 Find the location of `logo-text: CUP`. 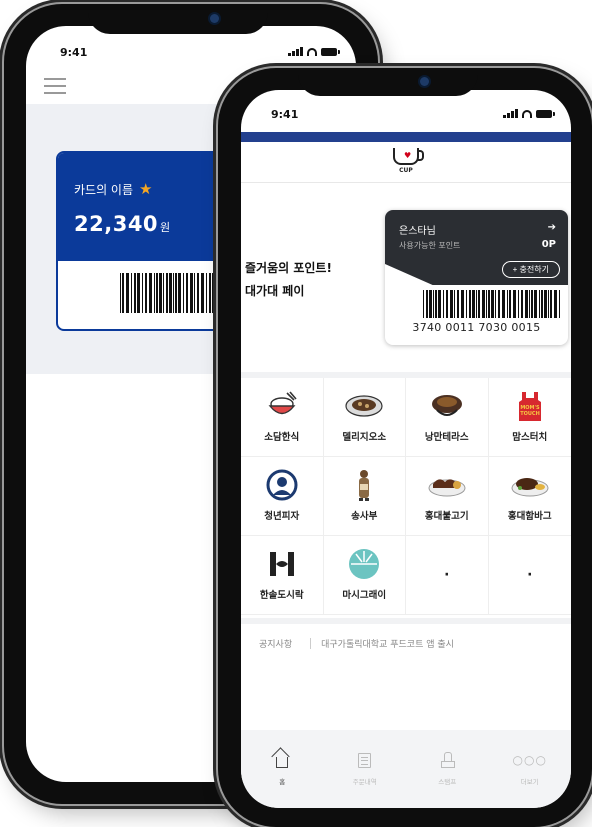

logo-text: CUP is located at coordinates (406, 170).